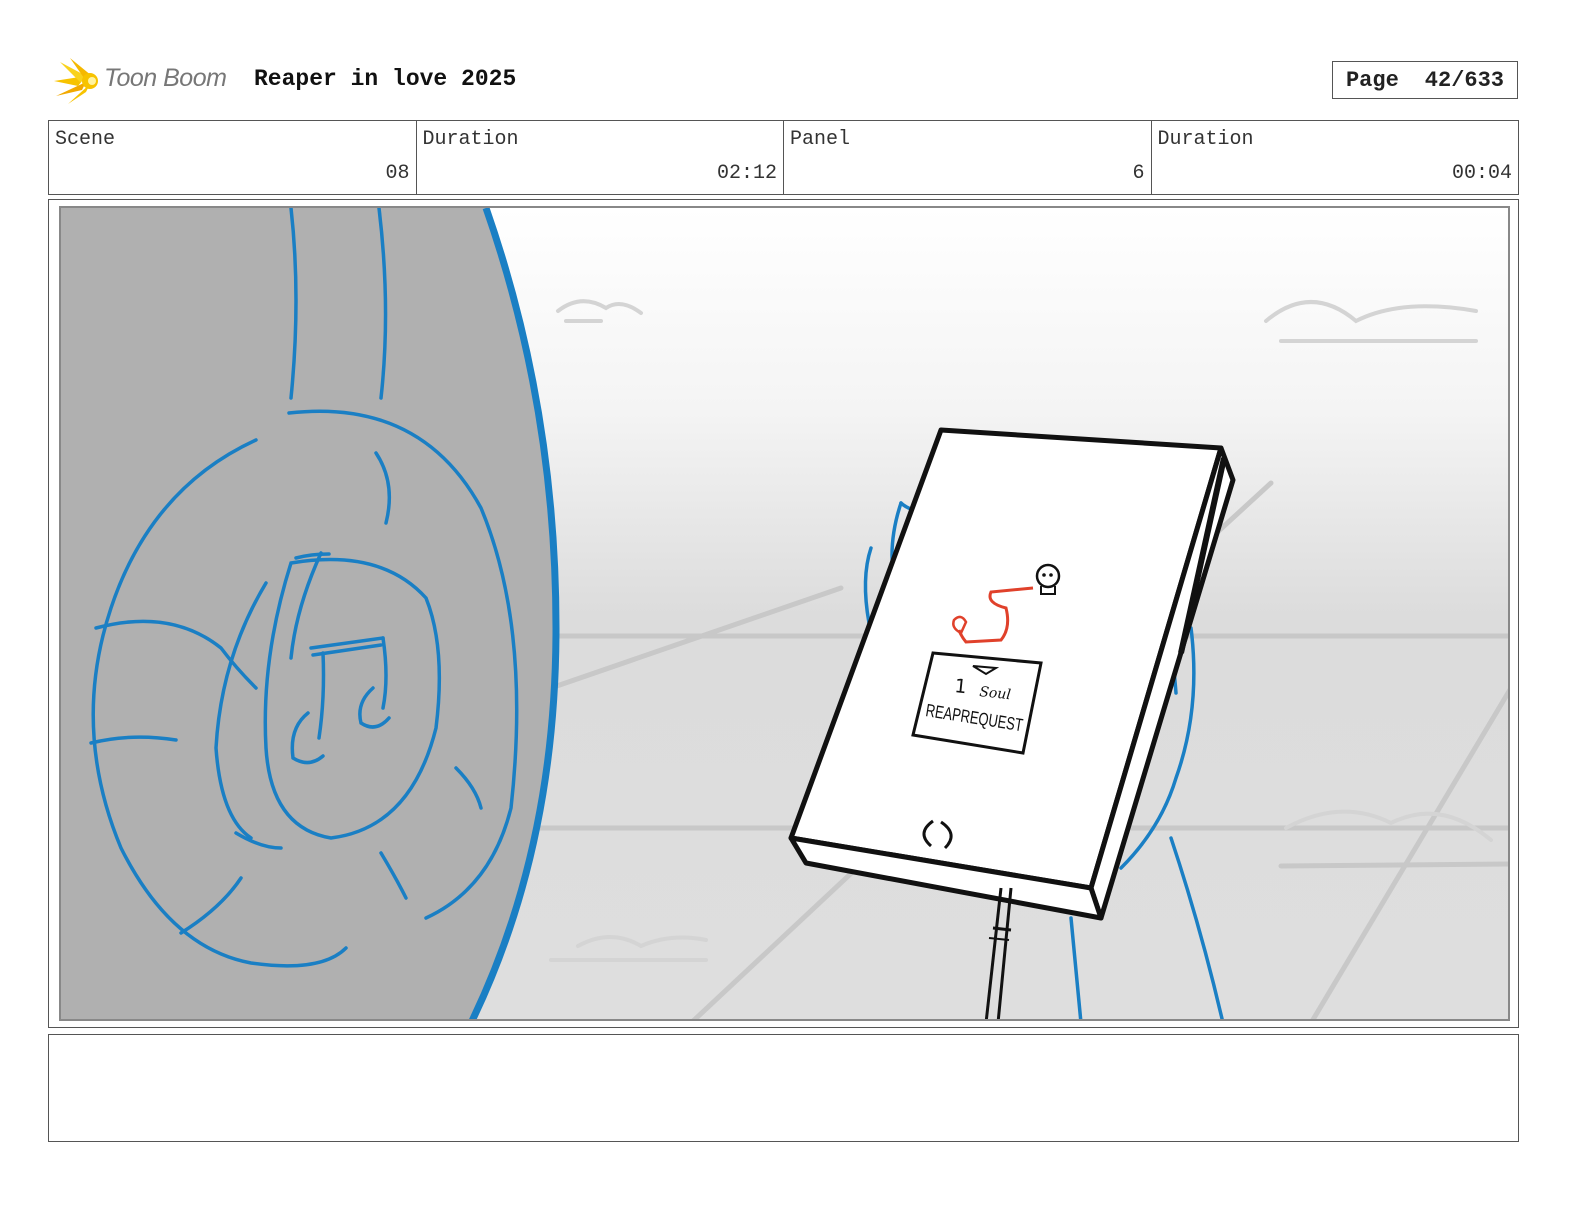 Image resolution: width=1584 pixels, height=1224 pixels. Describe the element at coordinates (1205, 139) in the screenshot. I see `panel-duration-label: Duration` at that location.